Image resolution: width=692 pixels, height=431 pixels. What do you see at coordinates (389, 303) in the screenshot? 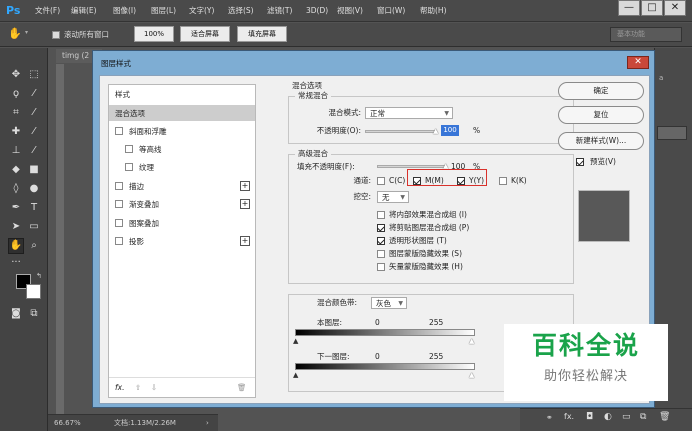
I see `blend-if-select: 灰色 ▼` at bounding box center [389, 303].